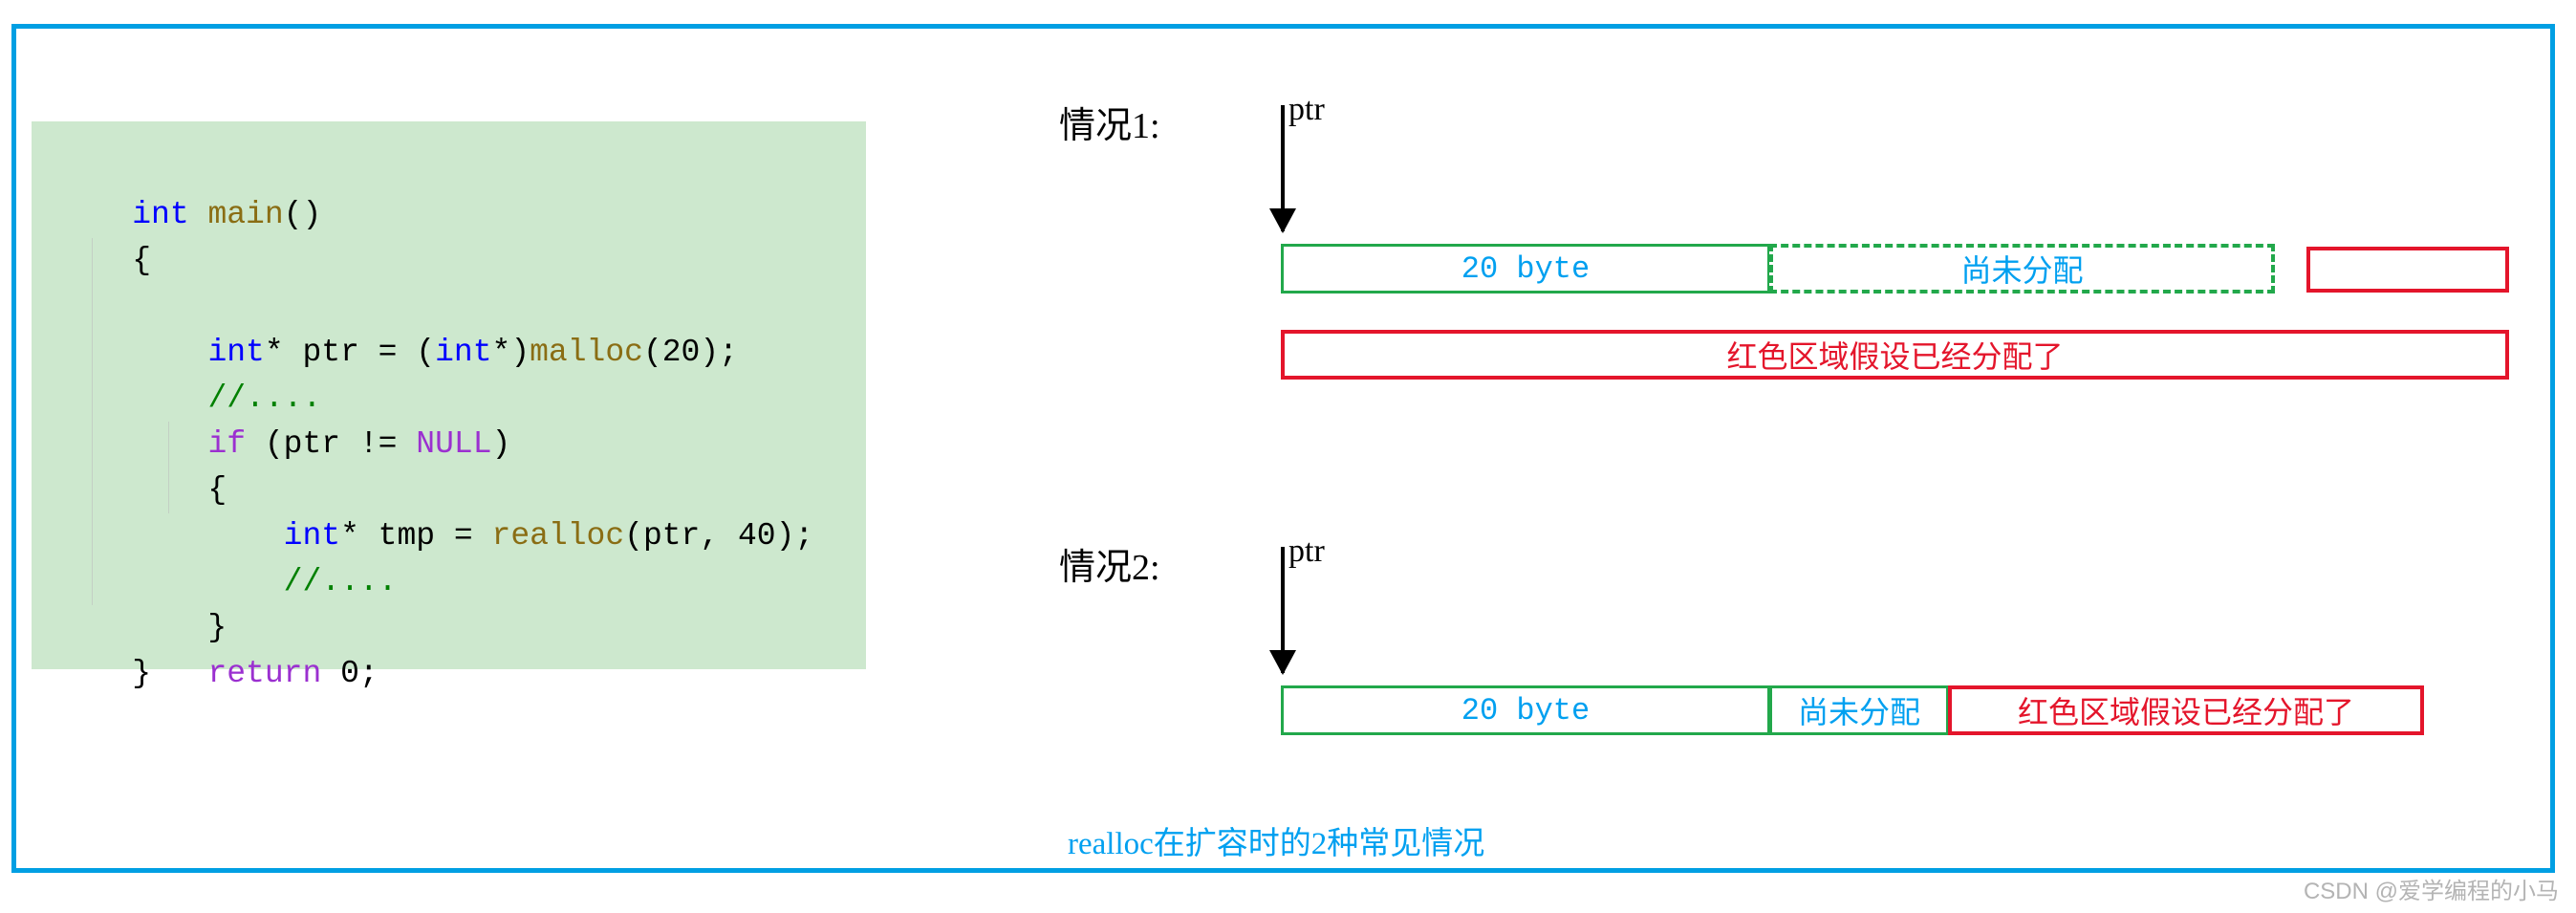 The height and width of the screenshot is (913, 2576). I want to click on code-line: int* tmp = realloc(ptr, 40);, so click(449, 488).